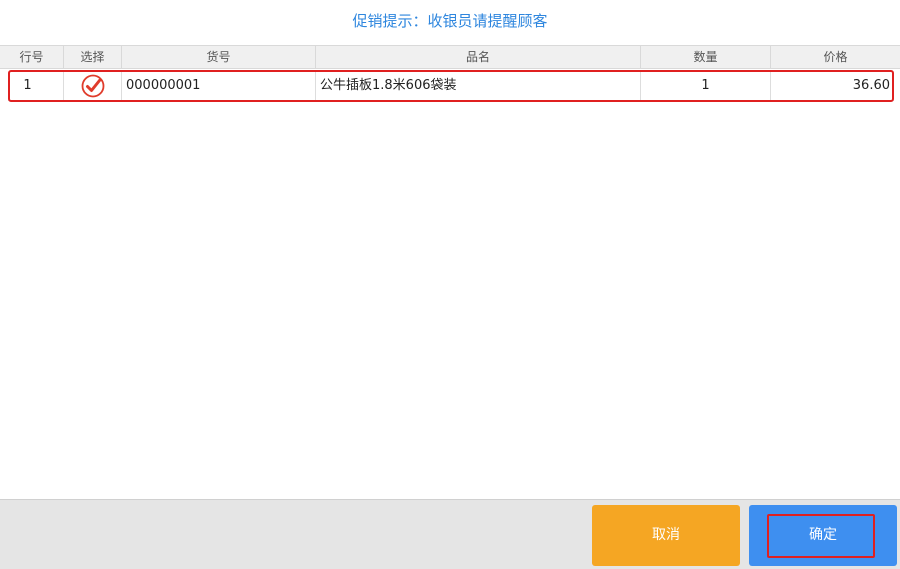 This screenshot has width=900, height=569. I want to click on cell-line-no: 1, so click(36, 86).